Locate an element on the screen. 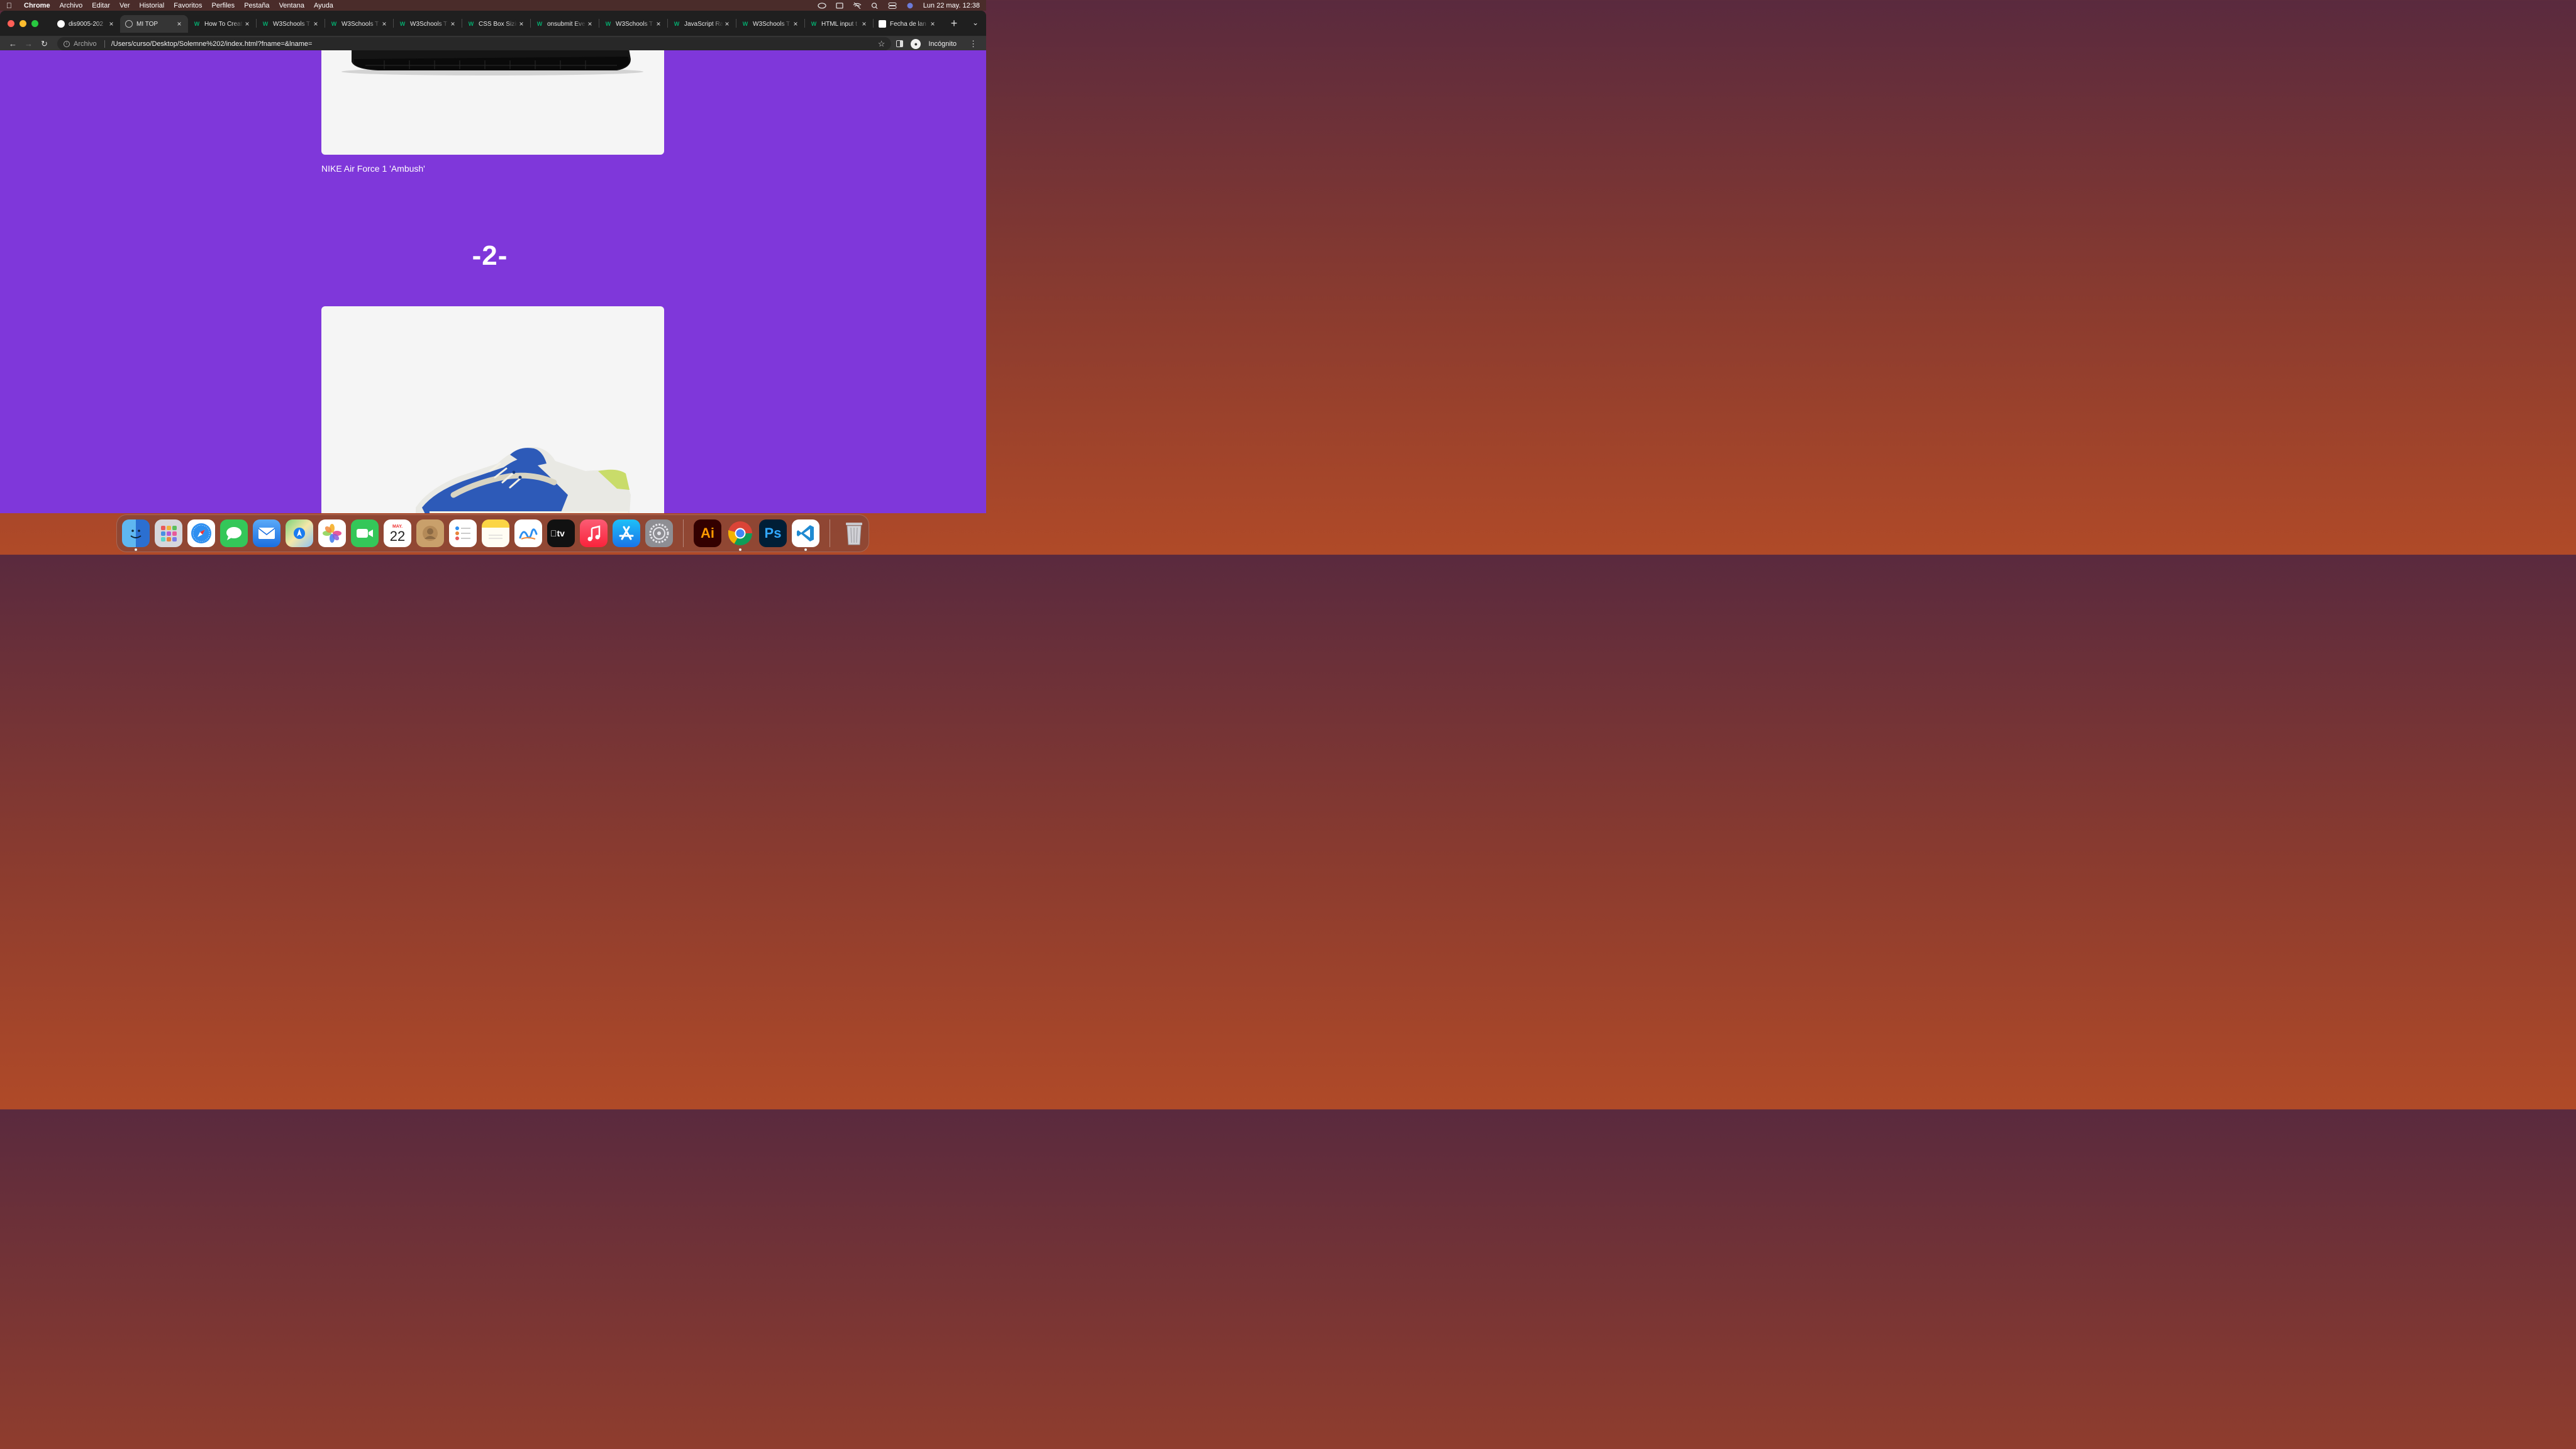 This screenshot has width=2576, height=1449. spotlight-search-icon is located at coordinates (874, 5).